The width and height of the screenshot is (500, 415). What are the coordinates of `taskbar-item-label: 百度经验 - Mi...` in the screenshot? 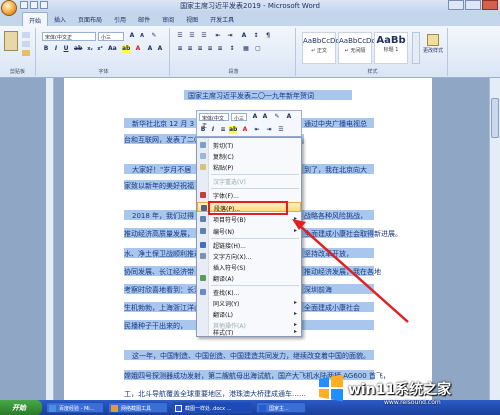 It's located at (77, 409).